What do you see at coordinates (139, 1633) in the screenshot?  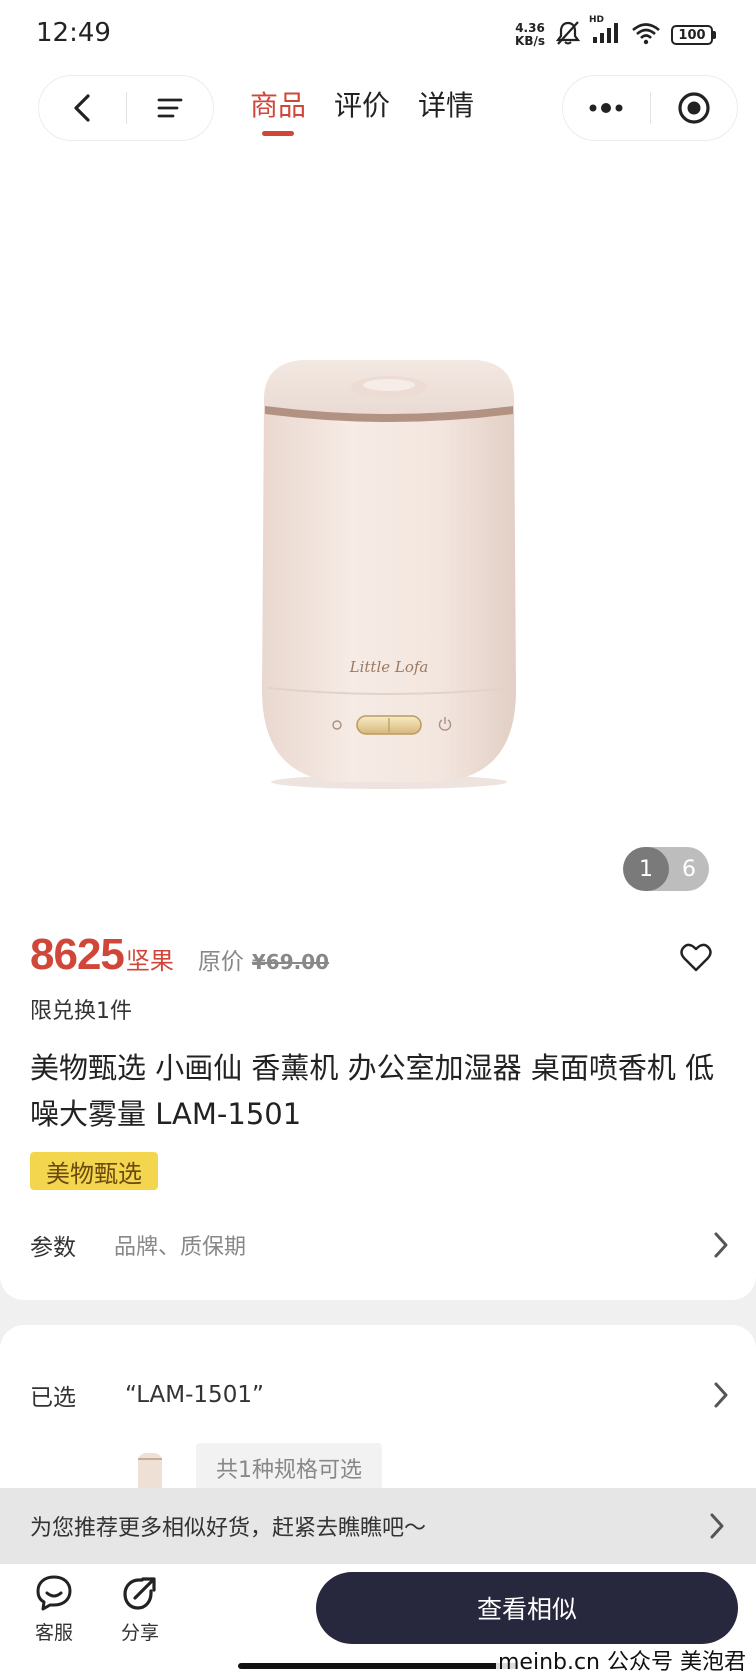 I see `share-label: 分享` at bounding box center [139, 1633].